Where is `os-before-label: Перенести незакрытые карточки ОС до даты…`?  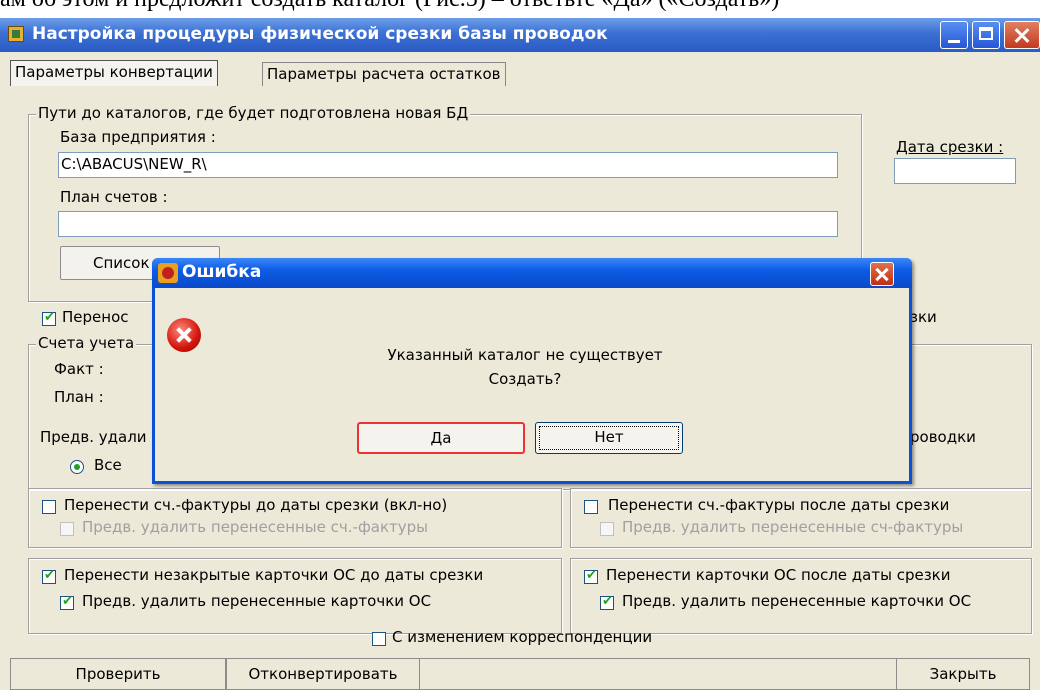 os-before-label: Перенести незакрытые карточки ОС до даты… is located at coordinates (274, 575).